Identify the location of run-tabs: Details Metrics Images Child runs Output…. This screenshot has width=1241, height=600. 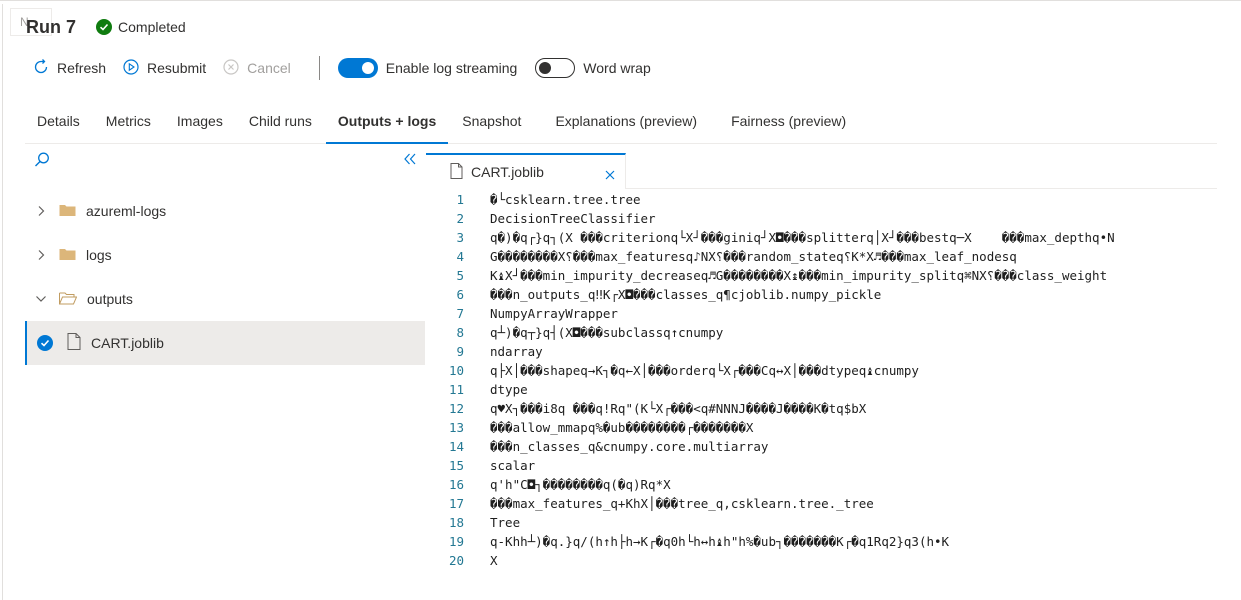
(621, 126).